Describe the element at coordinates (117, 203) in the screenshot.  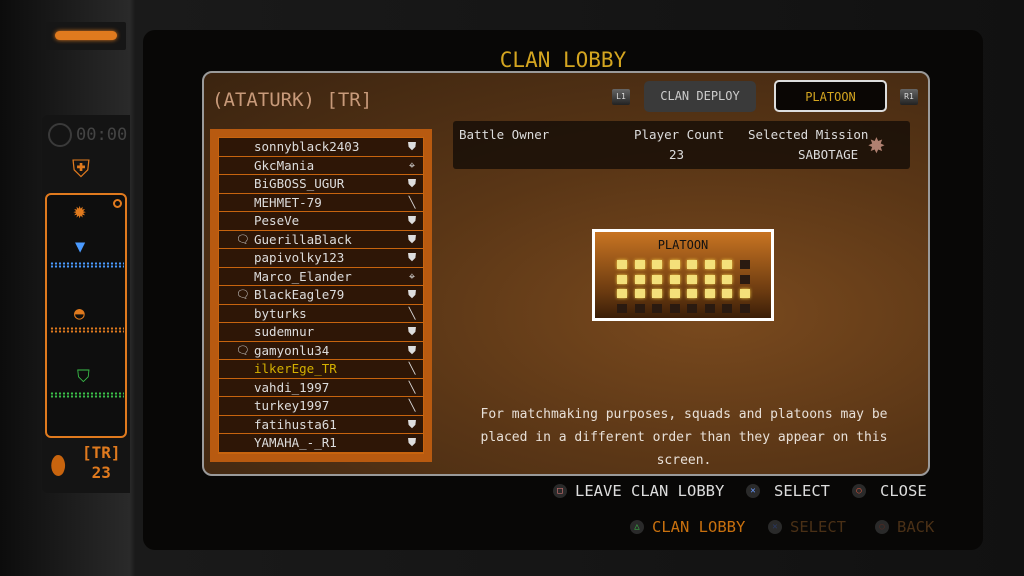
I see `settings-dot-icon` at that location.